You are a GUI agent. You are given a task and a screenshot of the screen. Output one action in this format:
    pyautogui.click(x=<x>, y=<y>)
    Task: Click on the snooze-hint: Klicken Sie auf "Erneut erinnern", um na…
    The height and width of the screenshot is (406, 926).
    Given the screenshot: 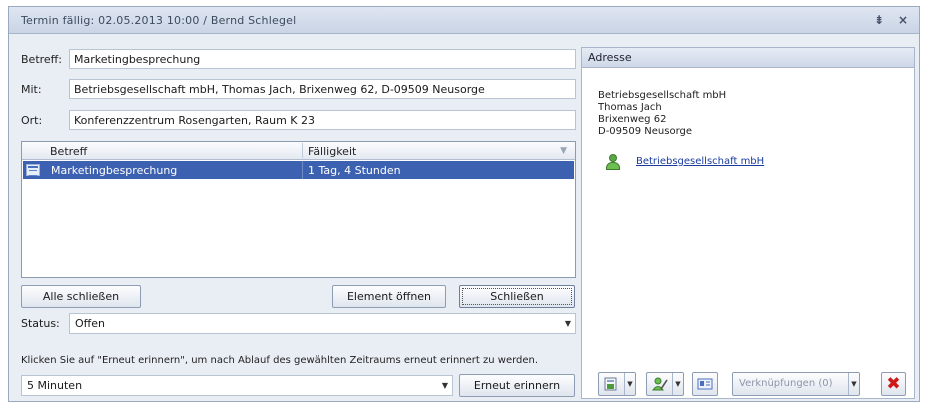 What is the action you would take?
    pyautogui.click(x=280, y=360)
    